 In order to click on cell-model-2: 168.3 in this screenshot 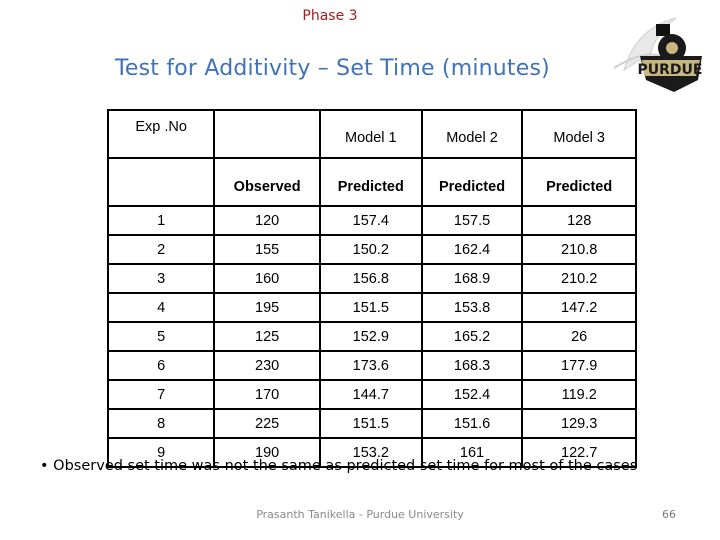, I will do `click(472, 365)`.